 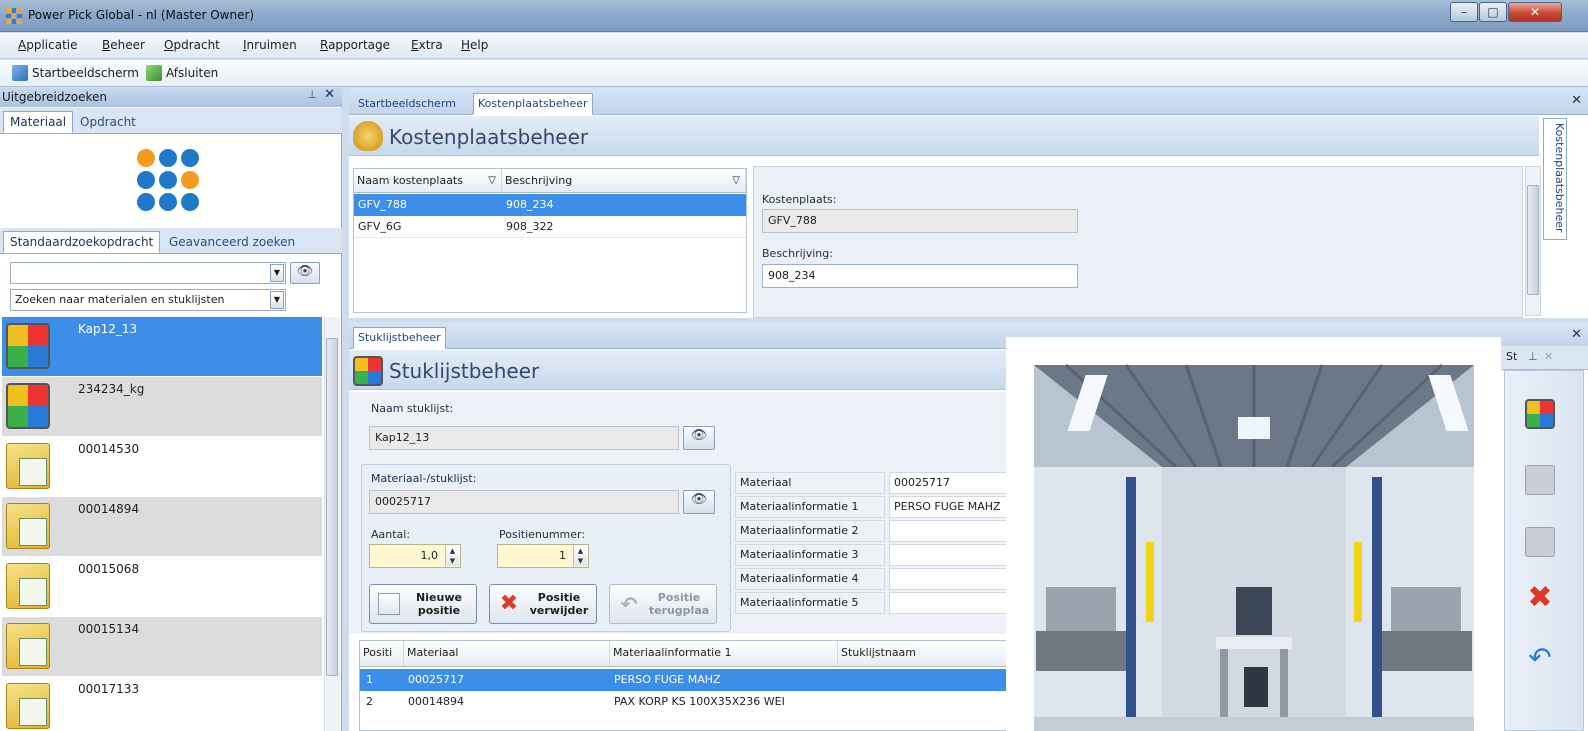 What do you see at coordinates (1540, 542) in the screenshot?
I see `save-icon` at bounding box center [1540, 542].